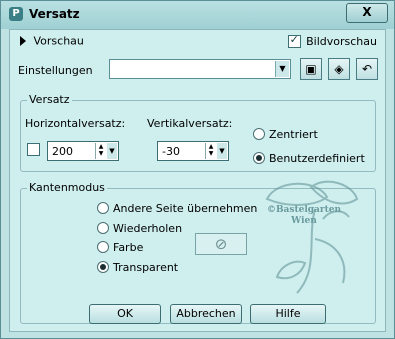  What do you see at coordinates (197, 15) in the screenshot?
I see `title-bar: P Versatz X` at bounding box center [197, 15].